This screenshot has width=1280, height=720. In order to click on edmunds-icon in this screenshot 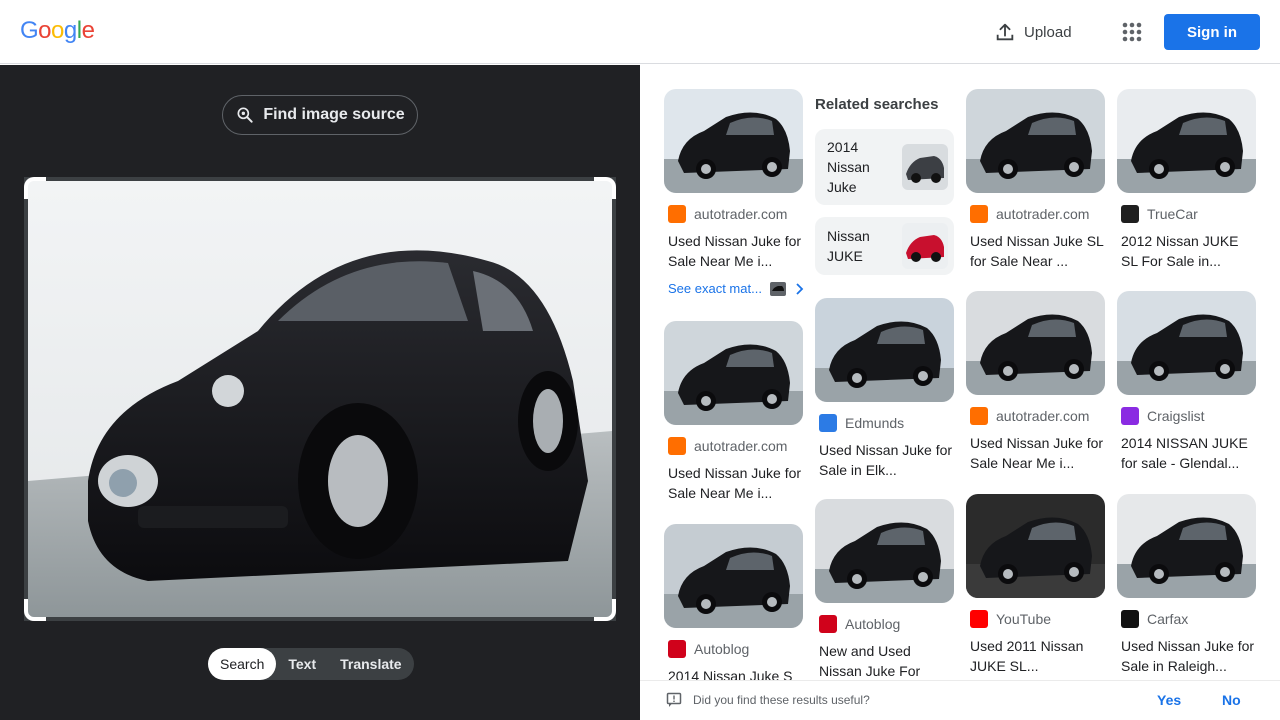, I will do `click(828, 423)`.